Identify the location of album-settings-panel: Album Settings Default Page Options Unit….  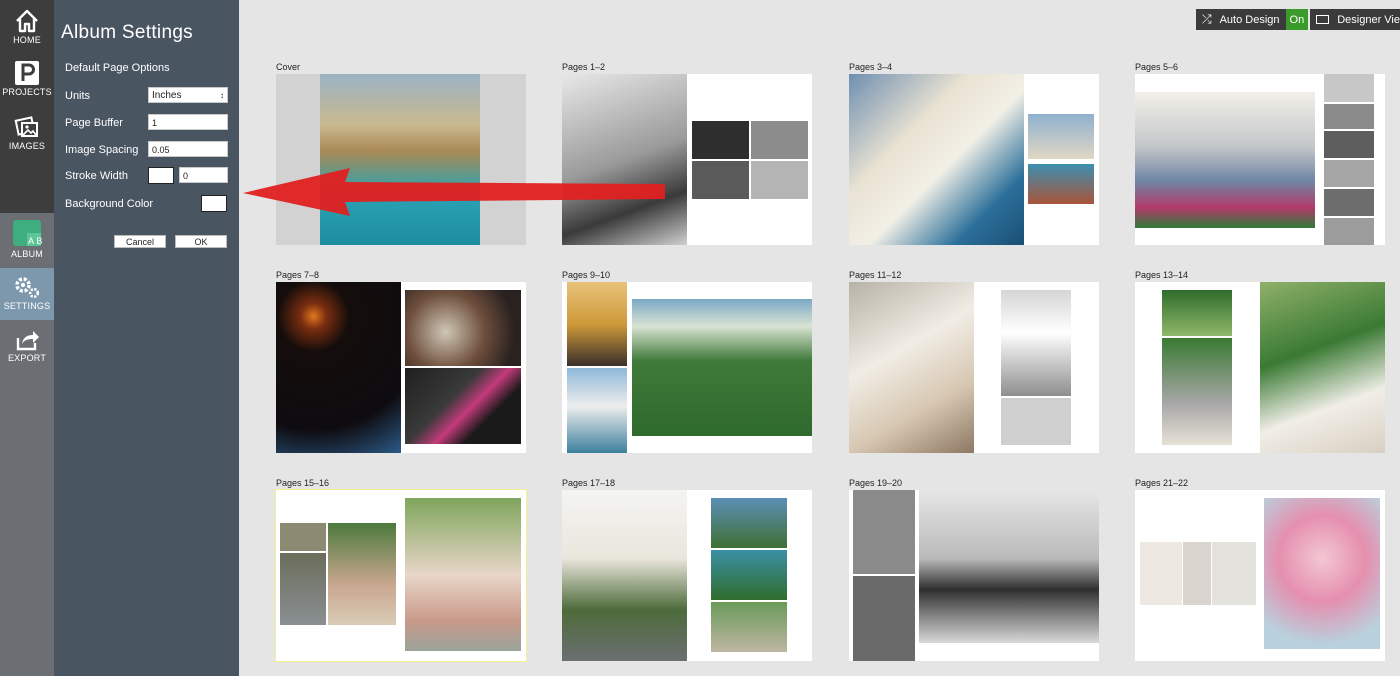
(146, 338).